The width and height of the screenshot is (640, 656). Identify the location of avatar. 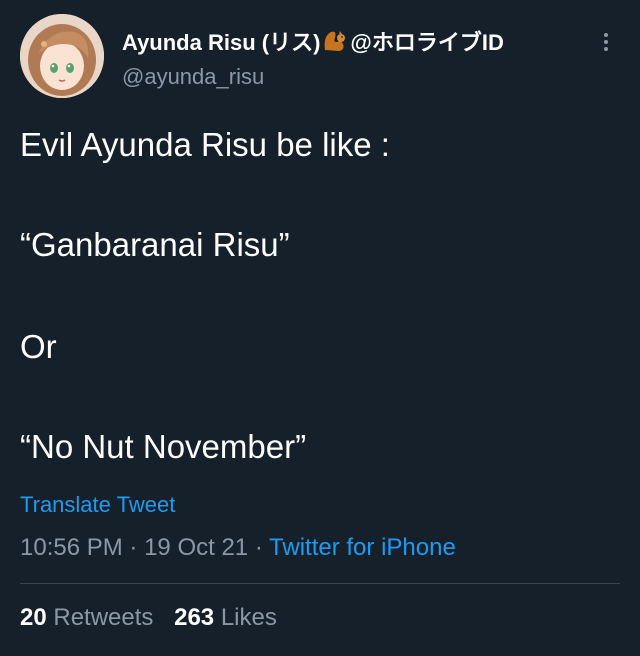
(62, 56).